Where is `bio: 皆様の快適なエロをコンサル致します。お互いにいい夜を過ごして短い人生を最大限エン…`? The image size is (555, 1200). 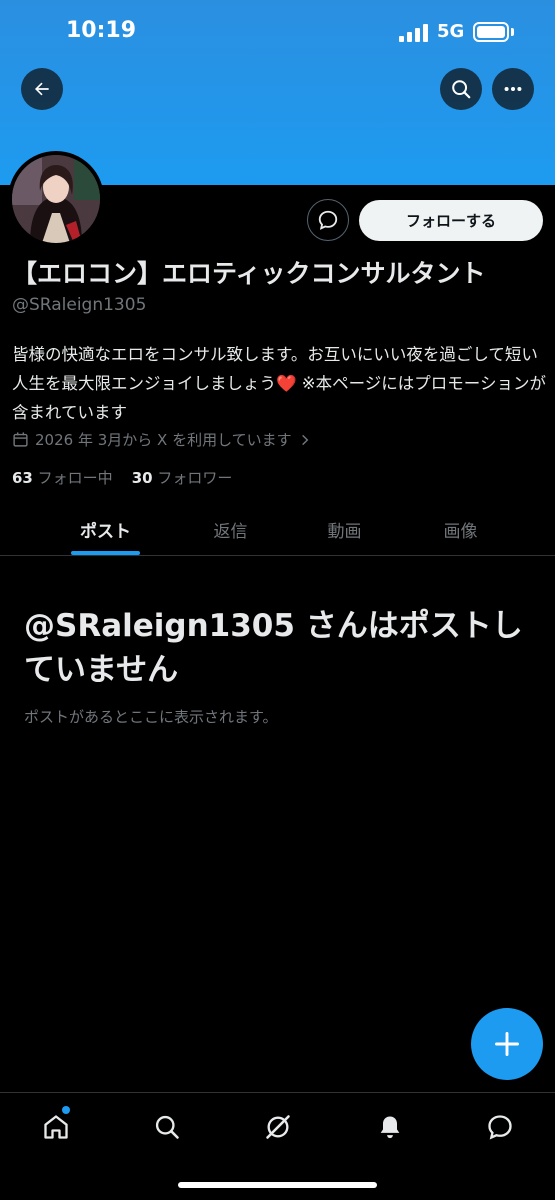
bio: 皆様の快適なエロをコンサル致します。お互いにいい夜を過ごして短い人生を最大限エン… is located at coordinates (279, 383).